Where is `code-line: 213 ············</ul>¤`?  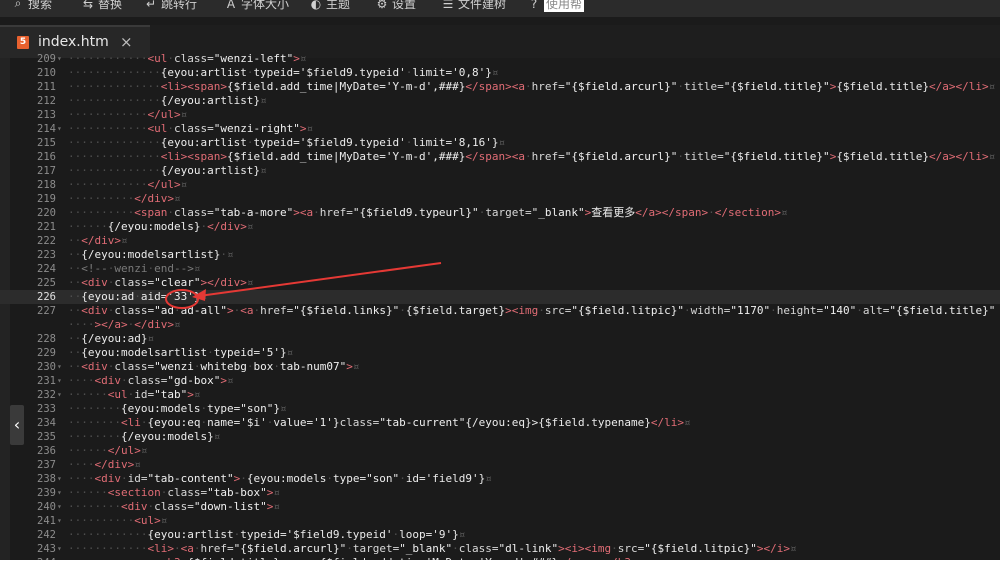
code-line: 213 ············</ul>¤ is located at coordinates (500, 115).